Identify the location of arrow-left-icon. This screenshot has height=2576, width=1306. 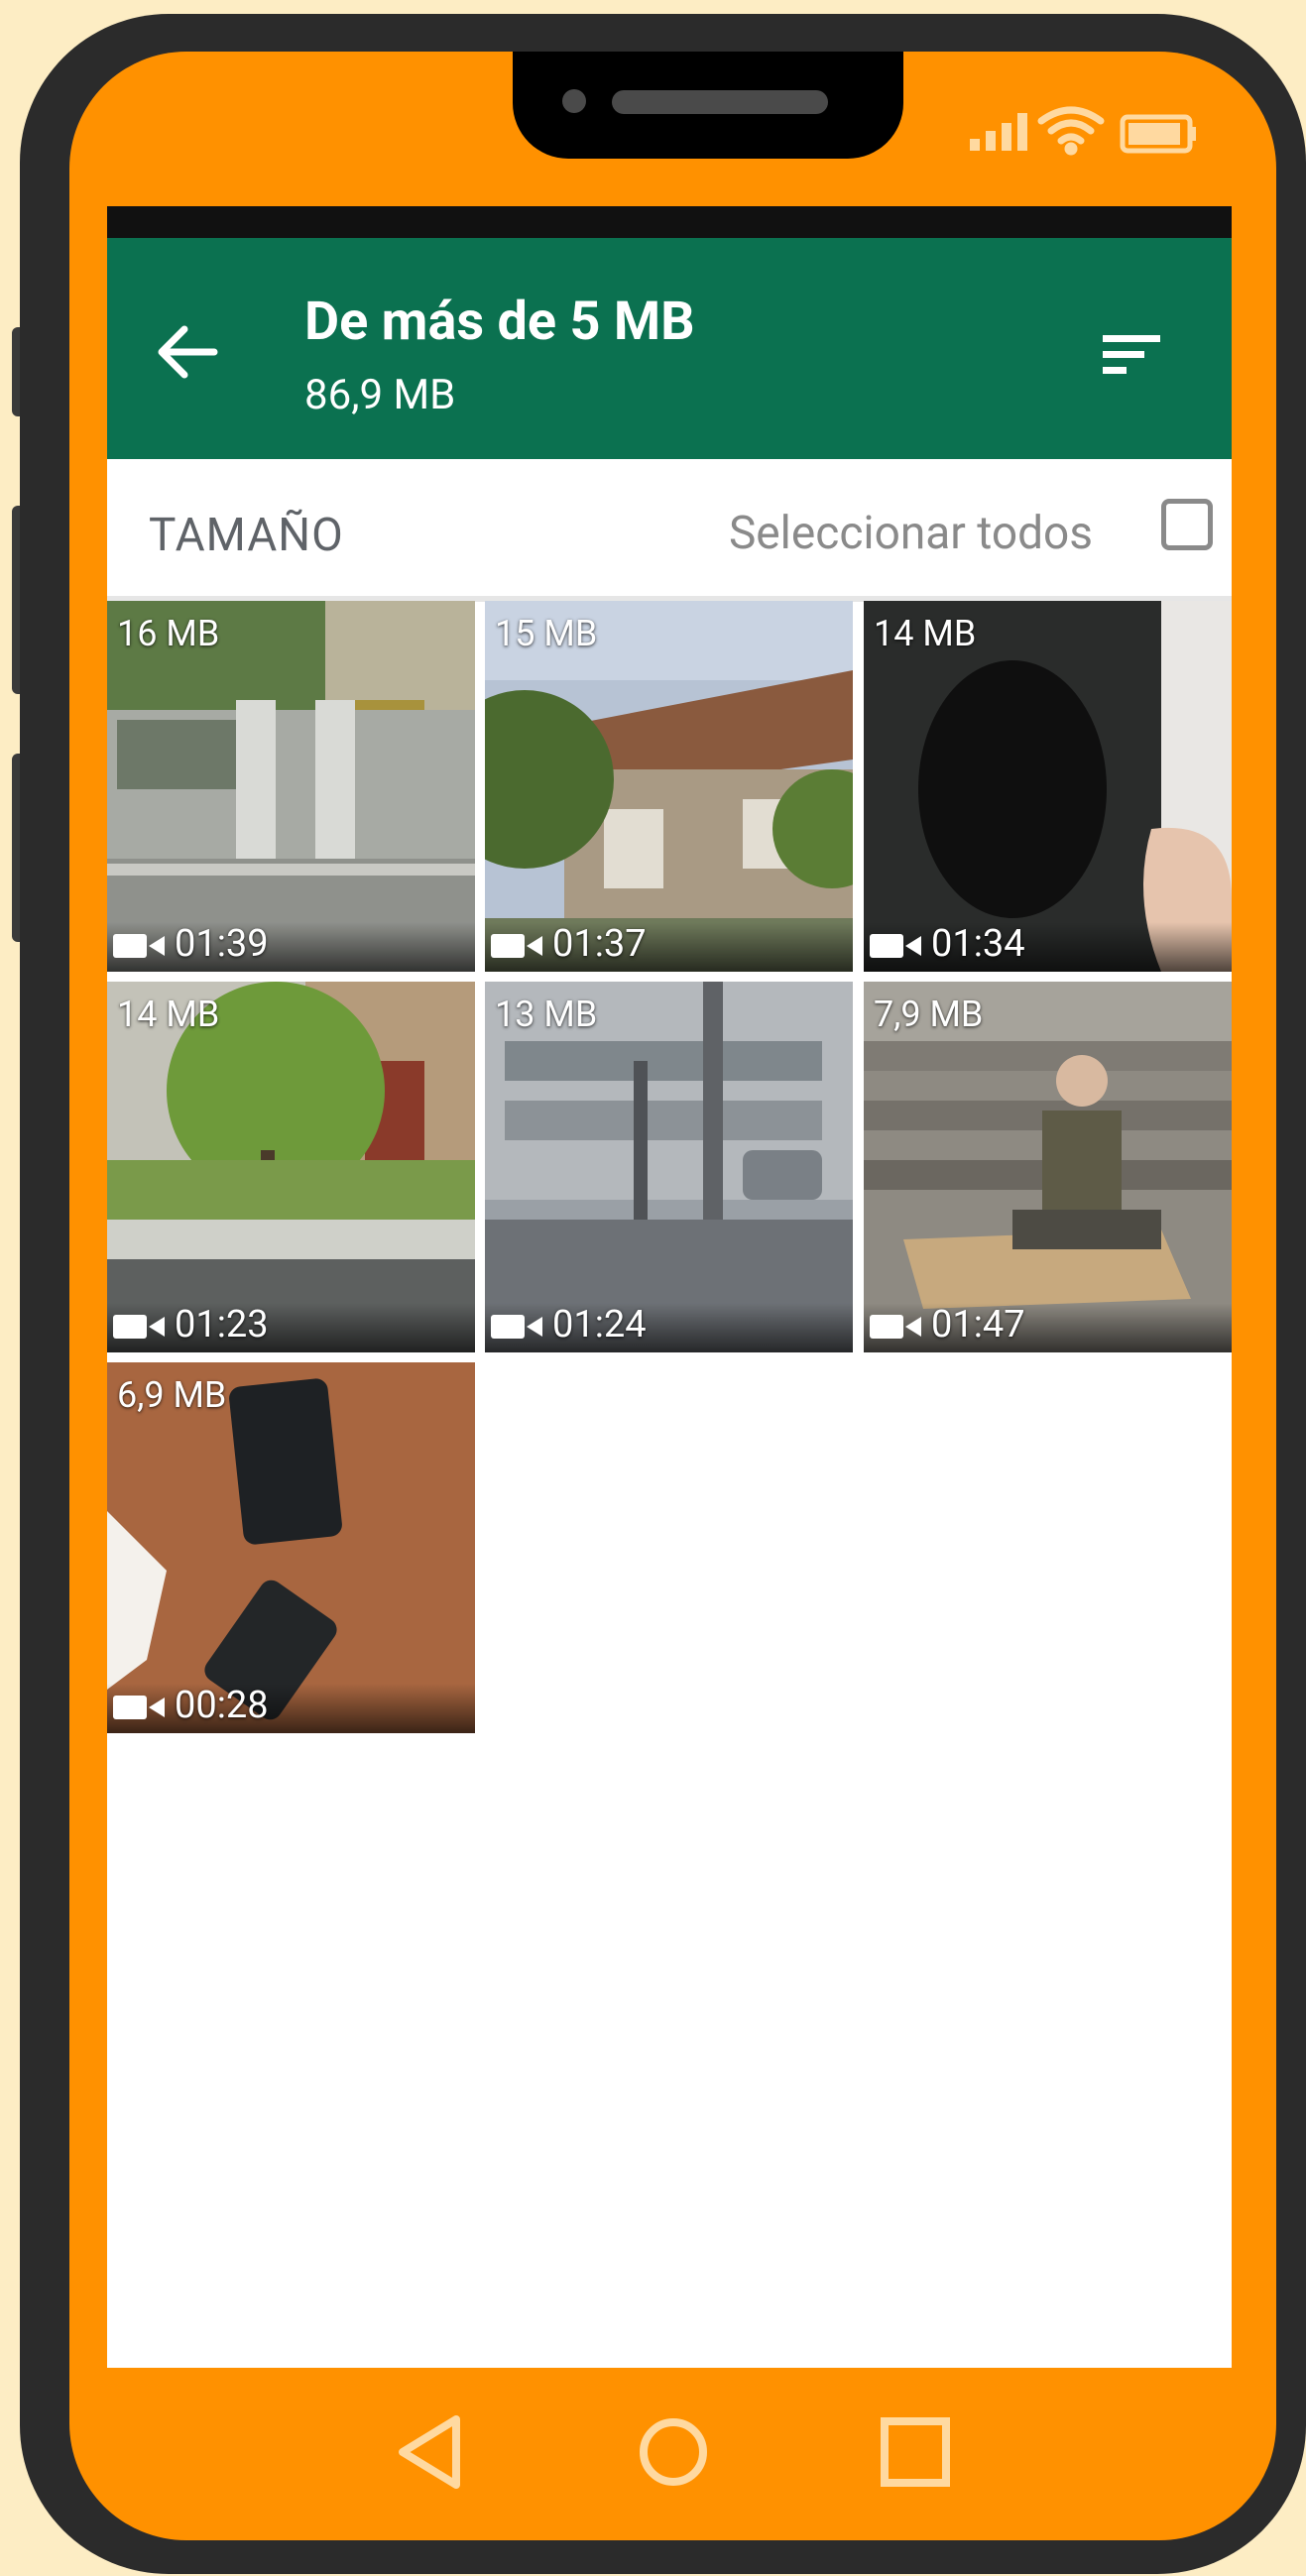
(188, 352).